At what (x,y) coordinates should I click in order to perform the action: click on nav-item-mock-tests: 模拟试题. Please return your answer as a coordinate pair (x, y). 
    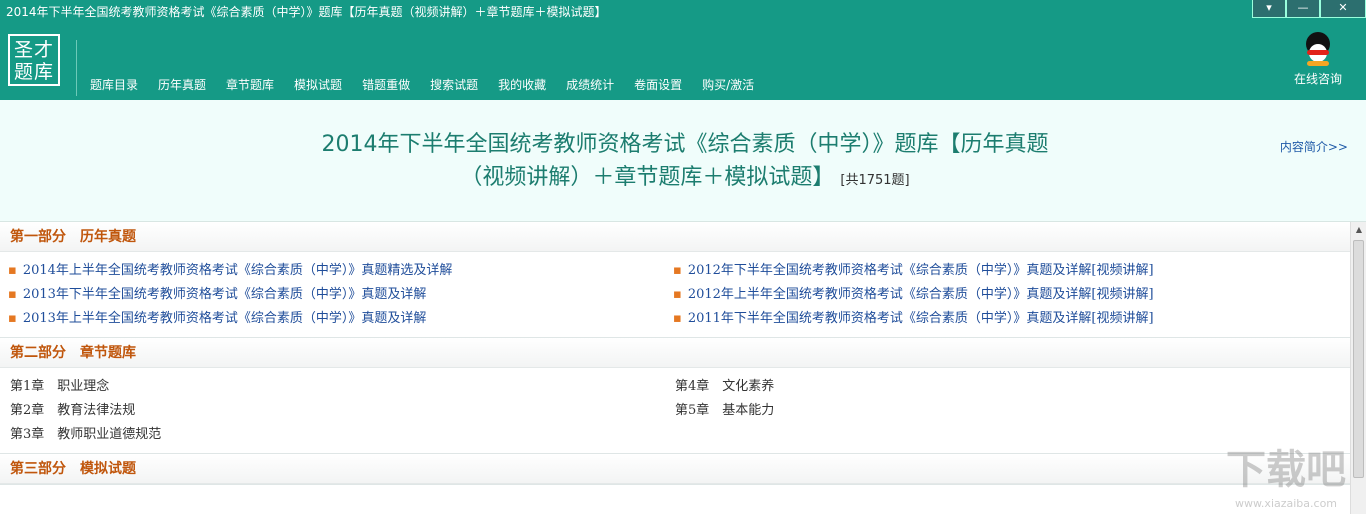
    Looking at the image, I should click on (318, 85).